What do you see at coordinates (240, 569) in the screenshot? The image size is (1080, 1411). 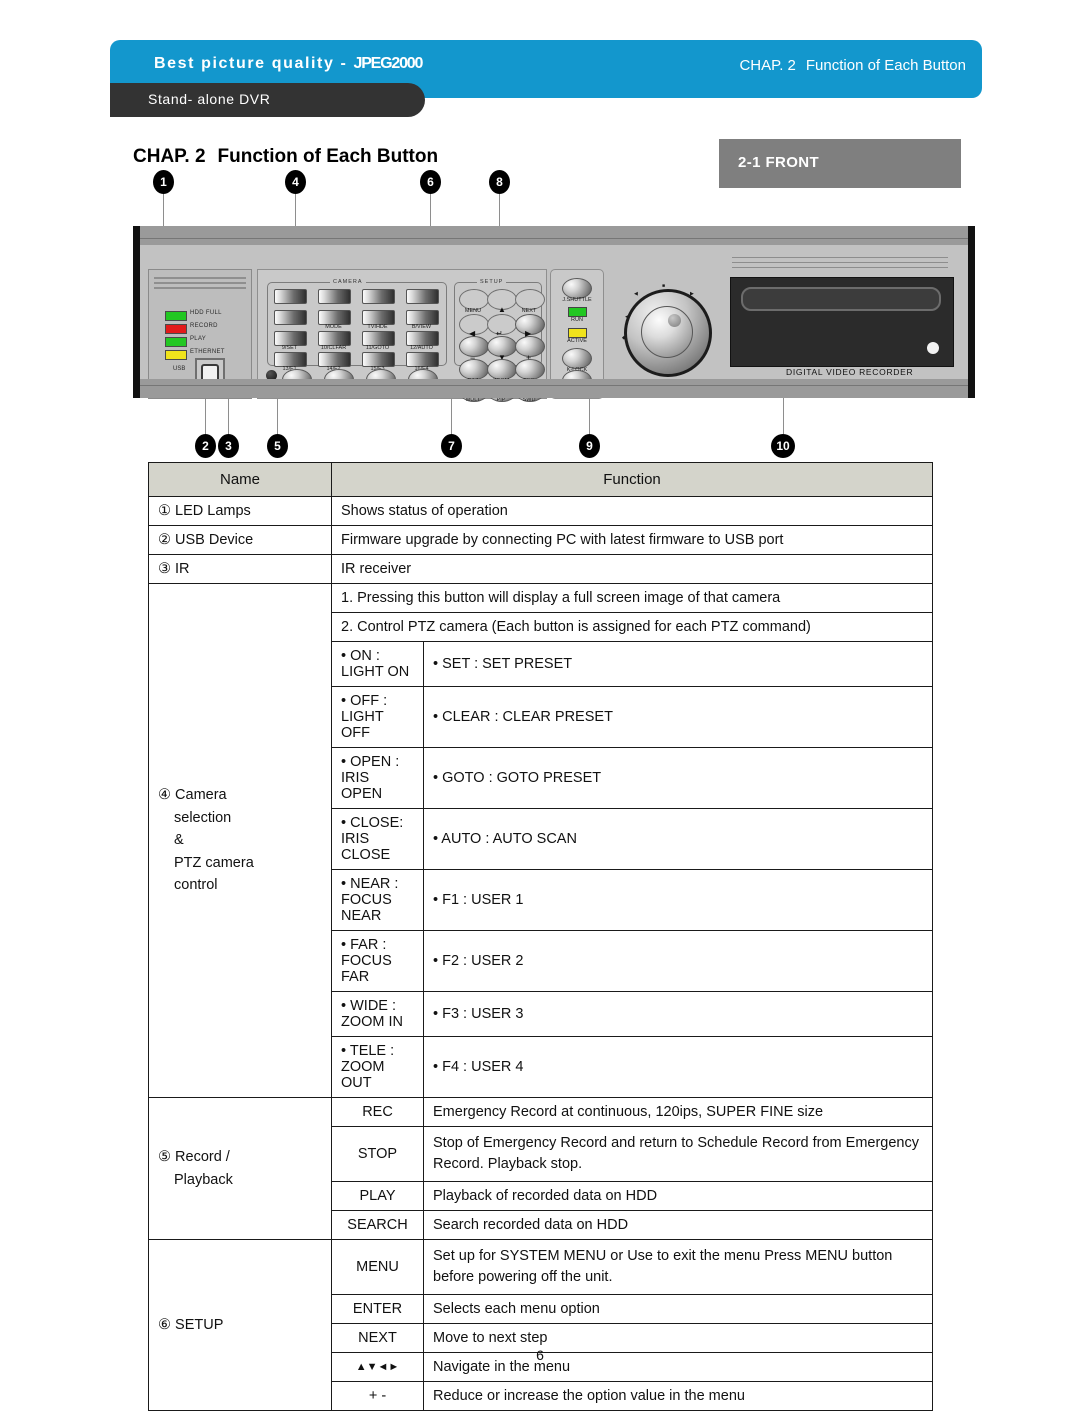 I see `row-name-ir: ③ IR` at bounding box center [240, 569].